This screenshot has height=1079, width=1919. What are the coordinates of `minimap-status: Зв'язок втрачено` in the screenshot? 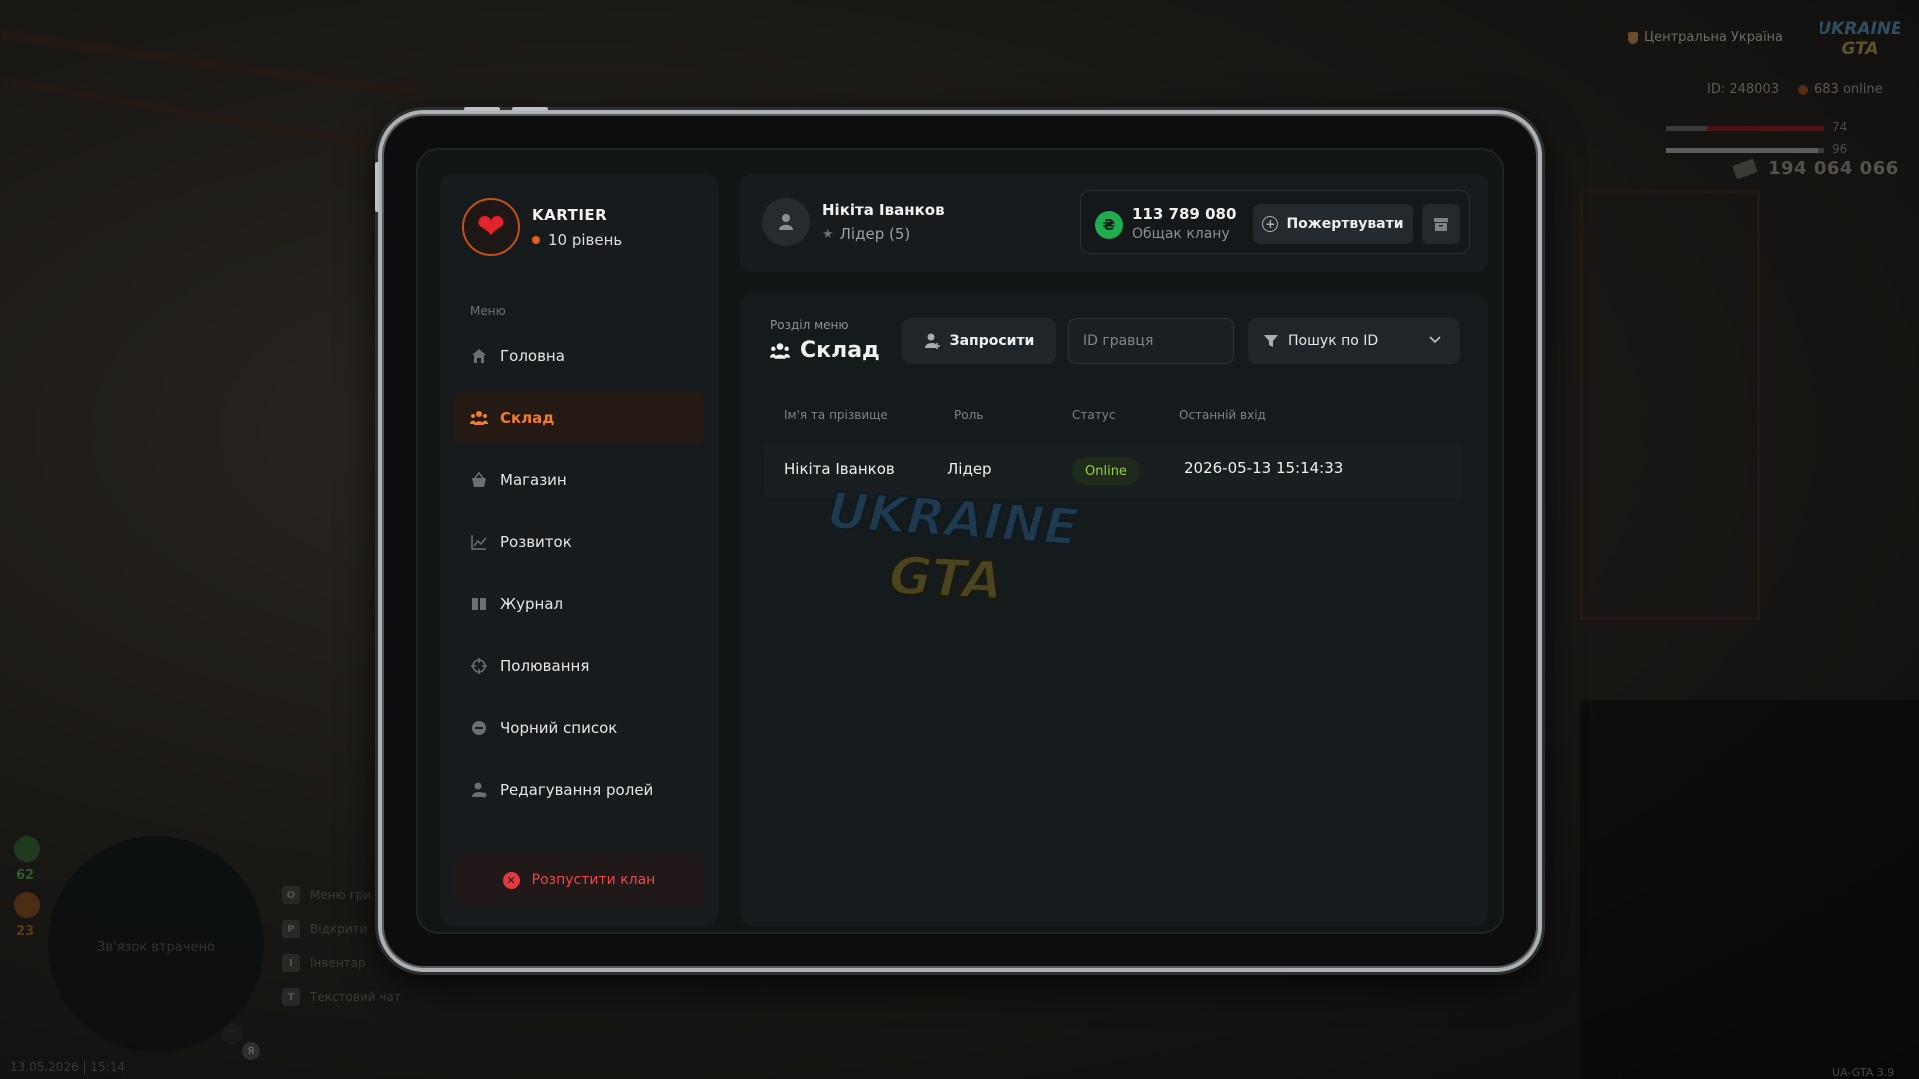 It's located at (156, 947).